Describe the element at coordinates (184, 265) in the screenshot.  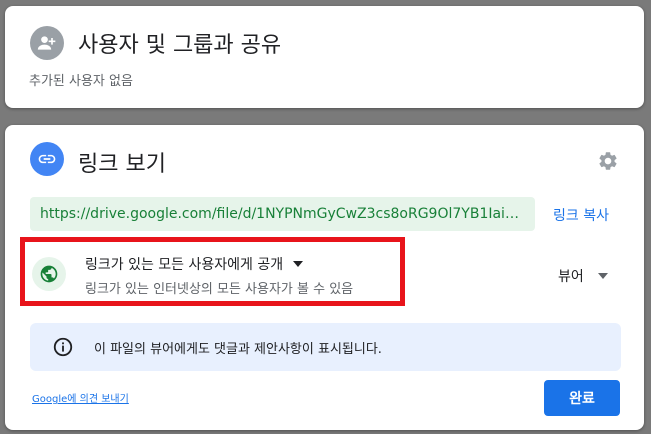
I see `general-access-label: 링크가 있는 모든 사용자에게 공개` at that location.